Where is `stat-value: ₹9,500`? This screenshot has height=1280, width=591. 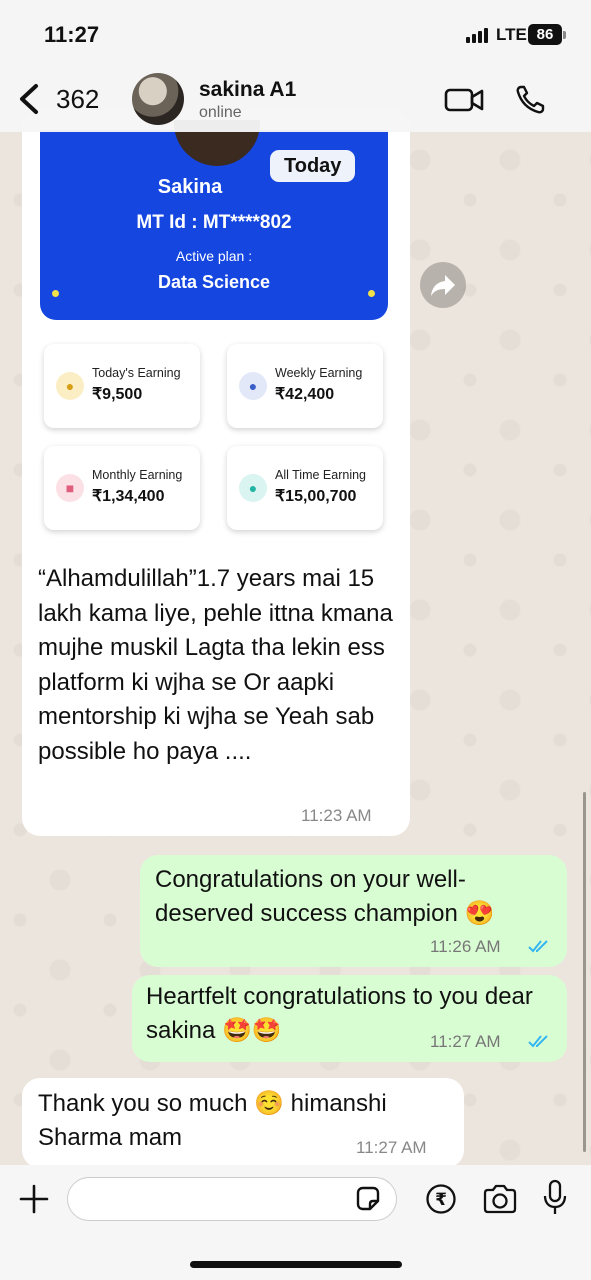
stat-value: ₹9,500 is located at coordinates (117, 394).